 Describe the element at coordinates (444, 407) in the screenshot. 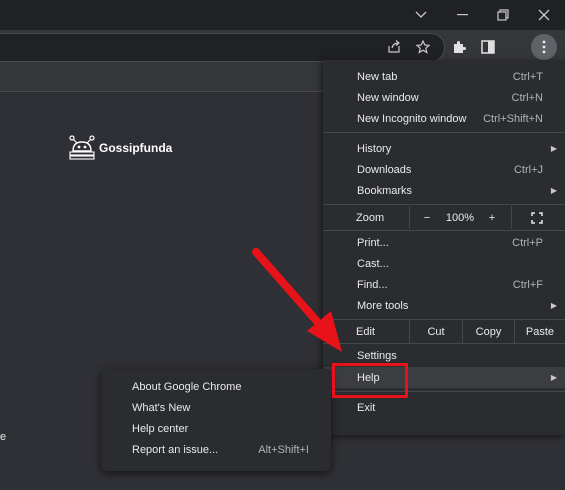

I see `menu-item-exit: Exit` at that location.